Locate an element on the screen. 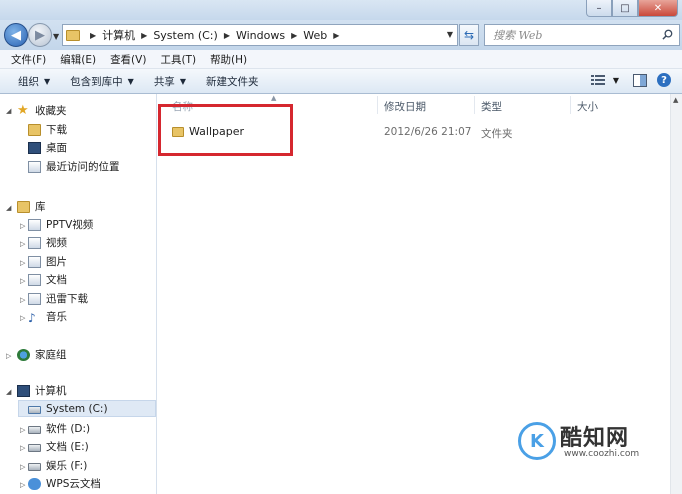 The height and width of the screenshot is (494, 682). breadcrumb-computer: 计算机 is located at coordinates (118, 35).